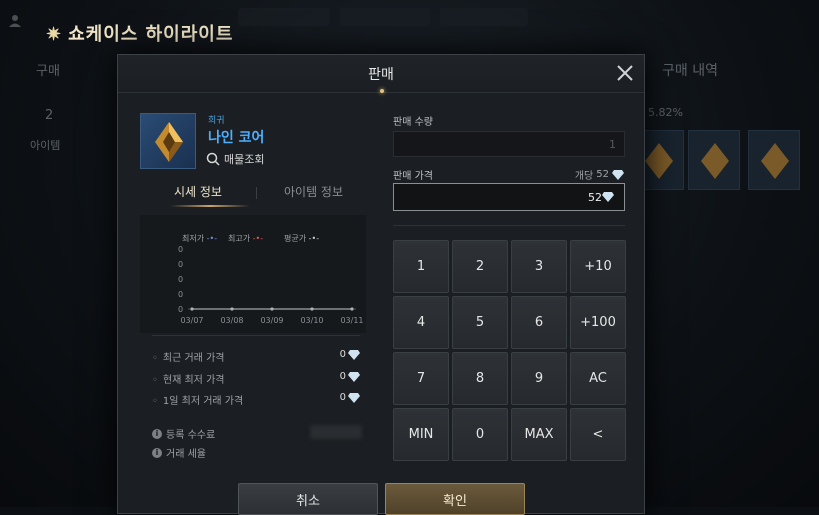  Describe the element at coordinates (480, 434) in the screenshot. I see `key-0: 0` at that location.